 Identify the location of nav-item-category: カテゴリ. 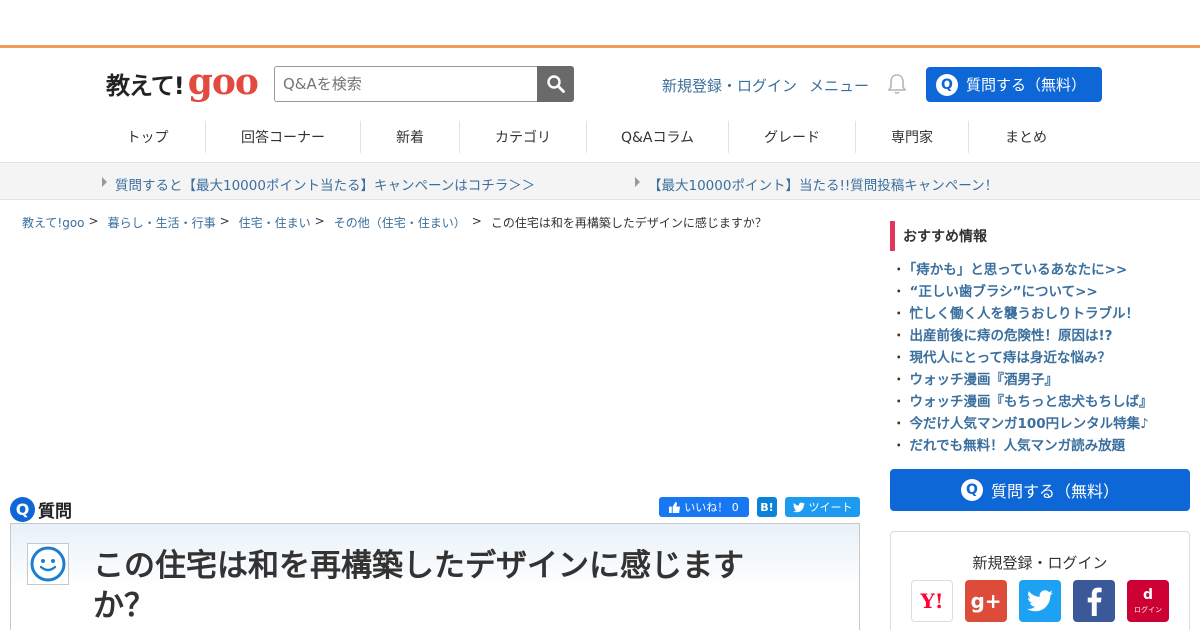
(523, 137).